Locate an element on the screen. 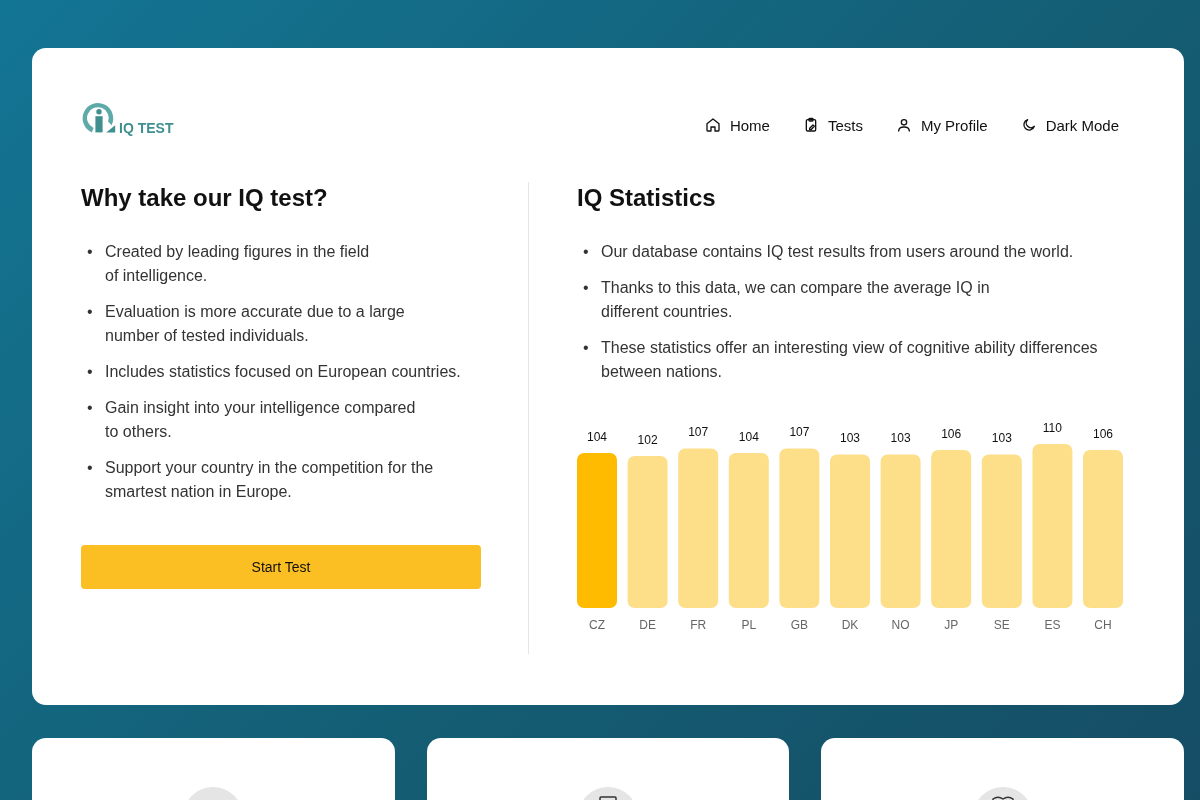  axis-label: FR is located at coordinates (698, 625).